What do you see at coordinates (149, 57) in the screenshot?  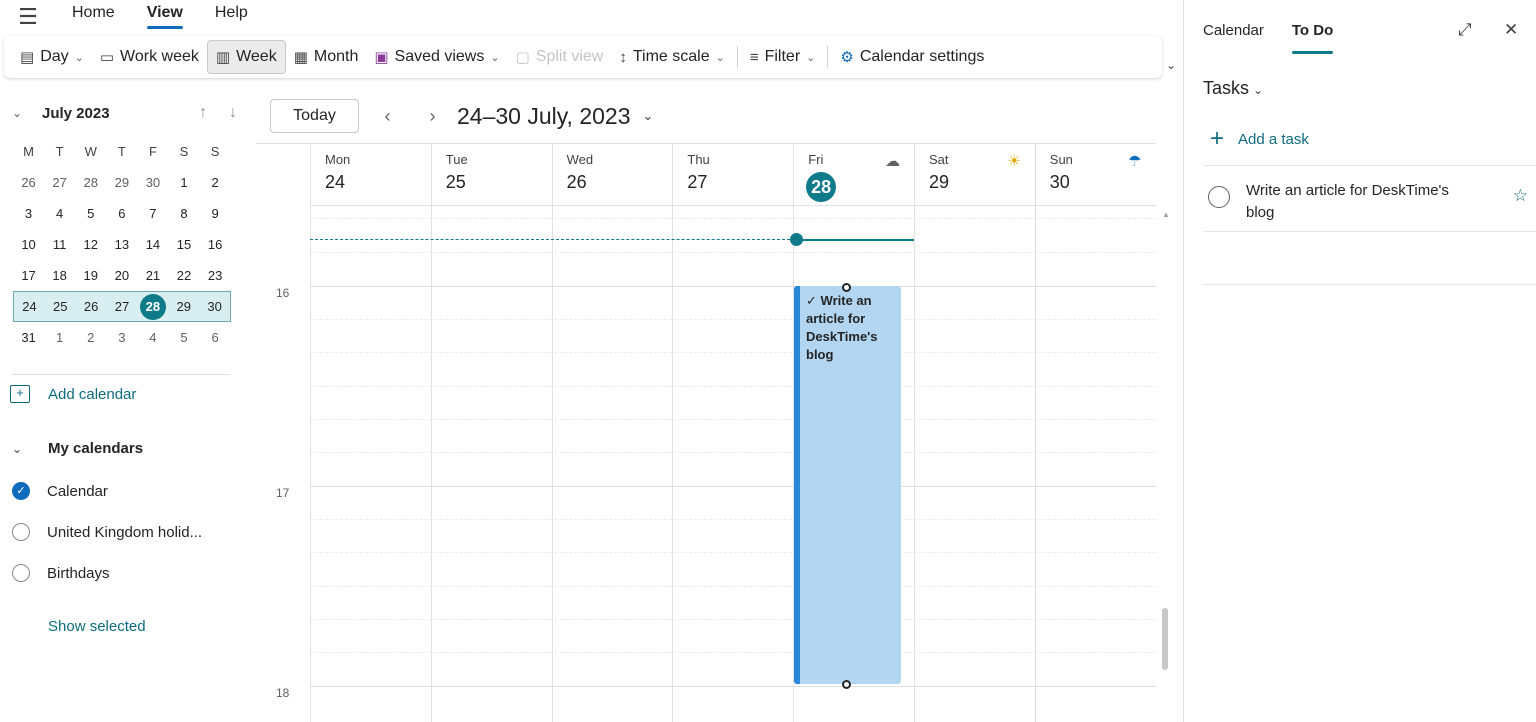 I see `work-week-view-button: ▭ Work week` at bounding box center [149, 57].